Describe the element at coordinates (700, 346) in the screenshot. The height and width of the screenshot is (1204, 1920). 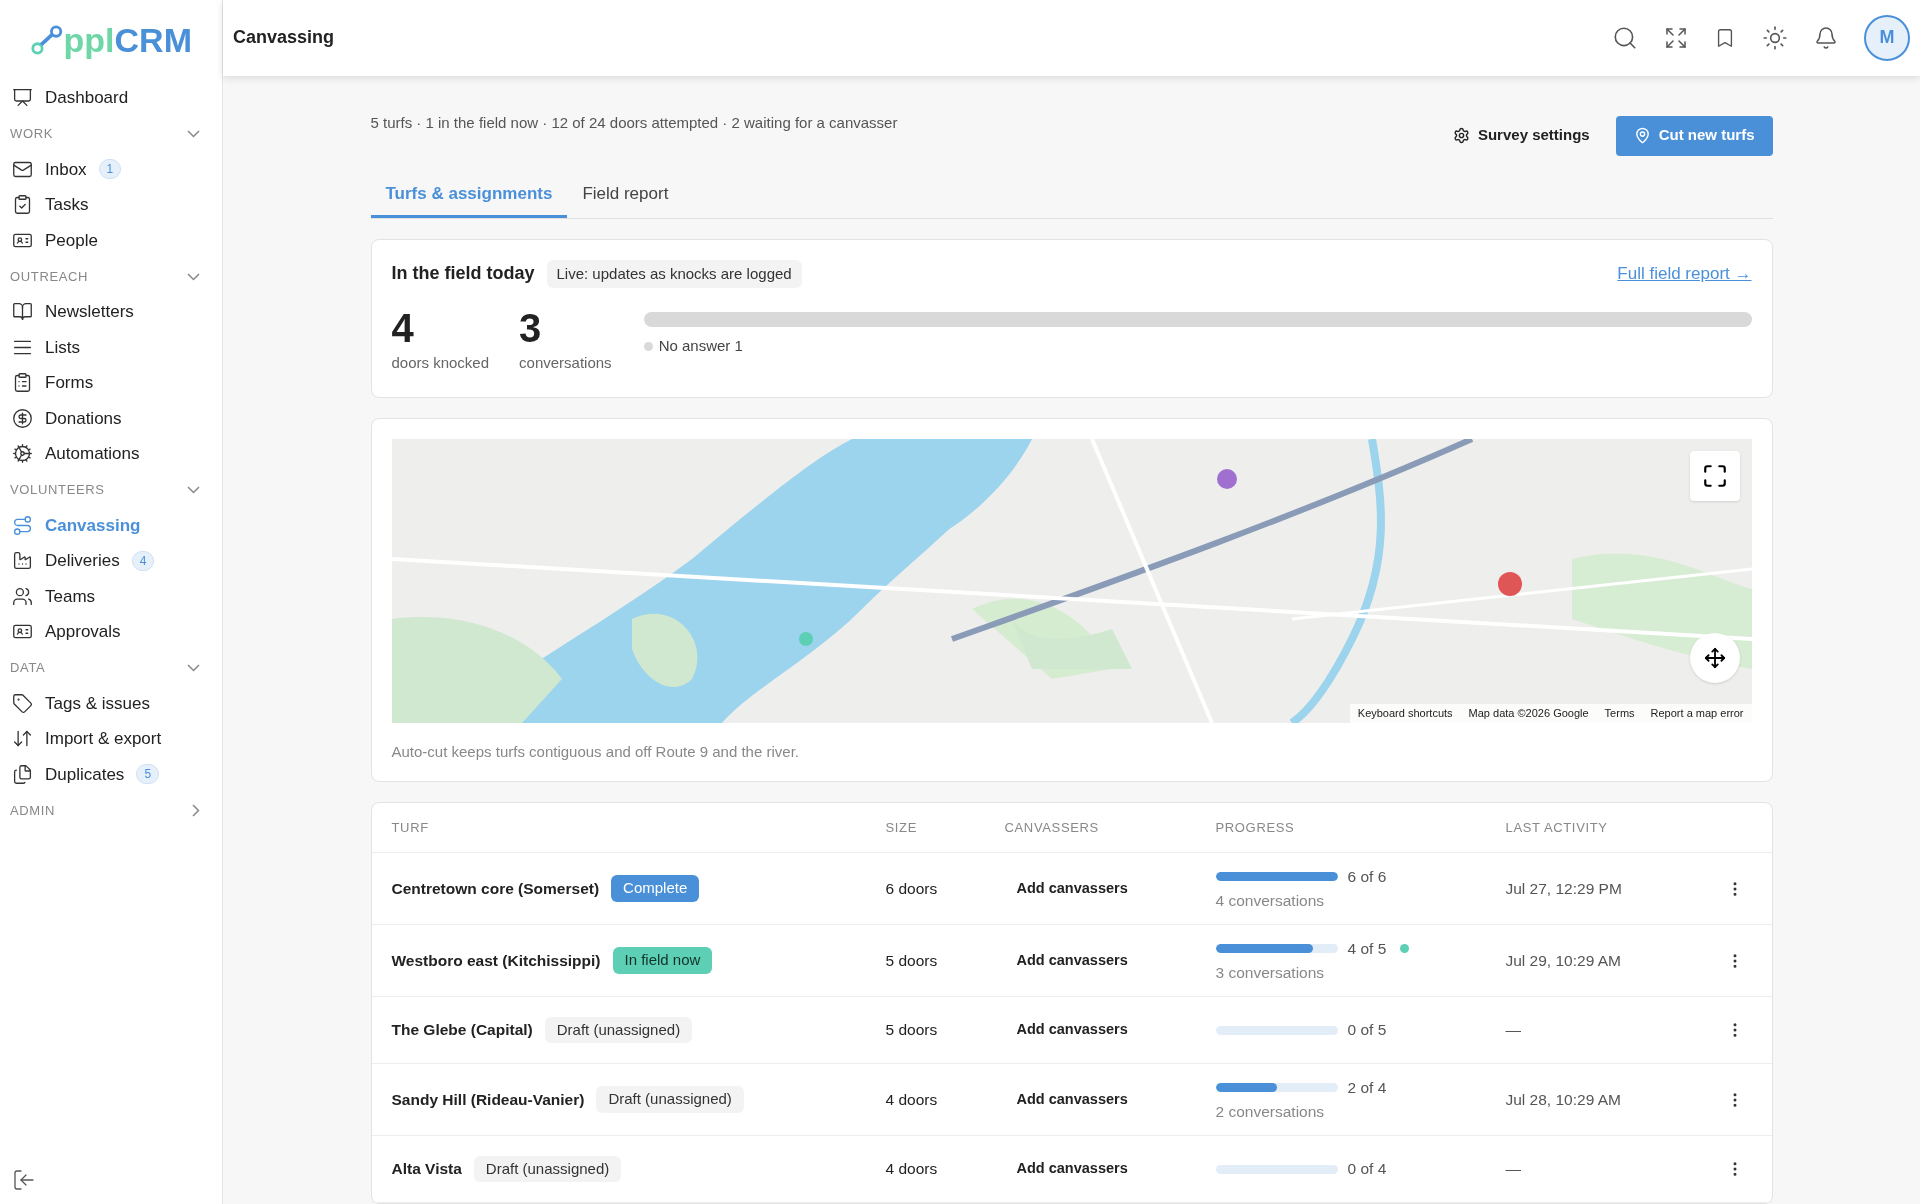
I see `legend-label: No answer 1` at that location.